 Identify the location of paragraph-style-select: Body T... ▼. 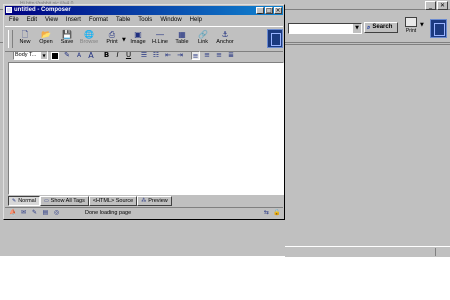
(30, 55).